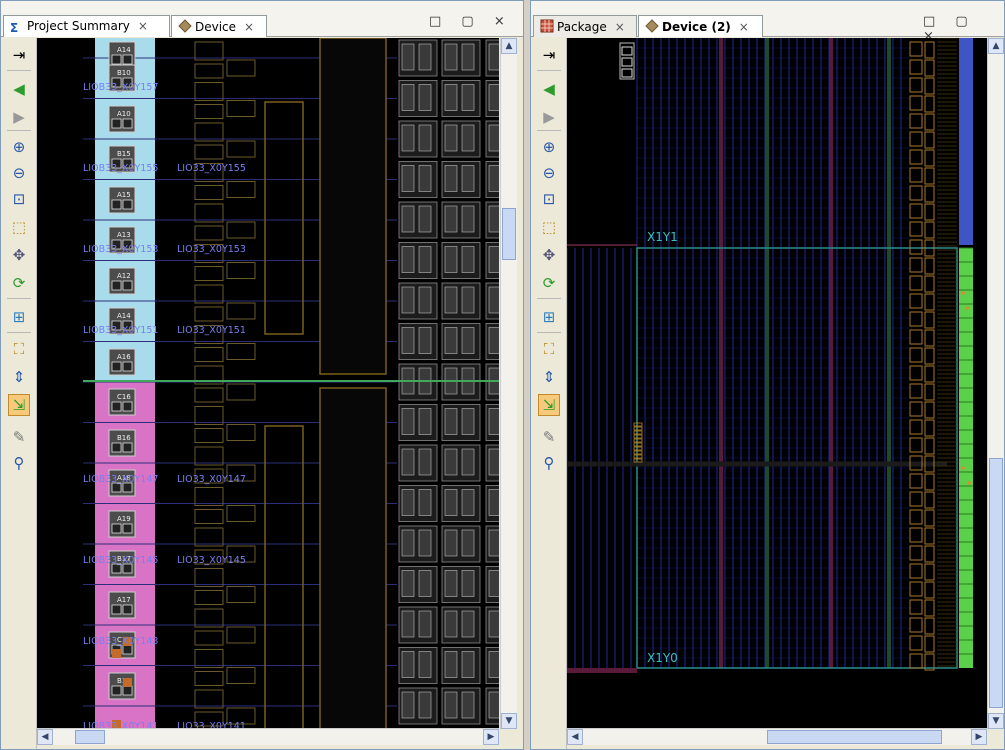 The width and height of the screenshot is (1005, 750). Describe the element at coordinates (700, 26) in the screenshot. I see `tab-device-2: Device (2) ×` at that location.